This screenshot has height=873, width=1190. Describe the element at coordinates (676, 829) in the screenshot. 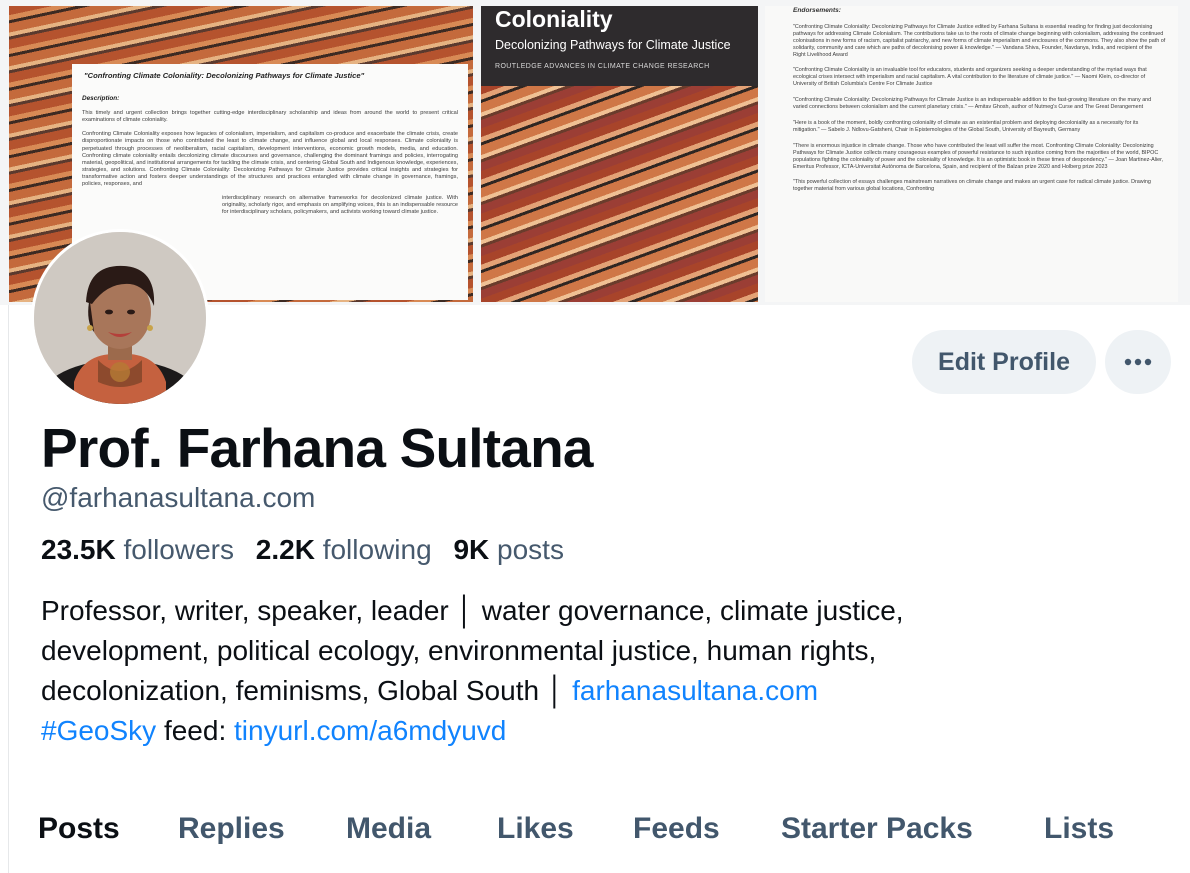

I see `tab-feeds: Feeds` at that location.